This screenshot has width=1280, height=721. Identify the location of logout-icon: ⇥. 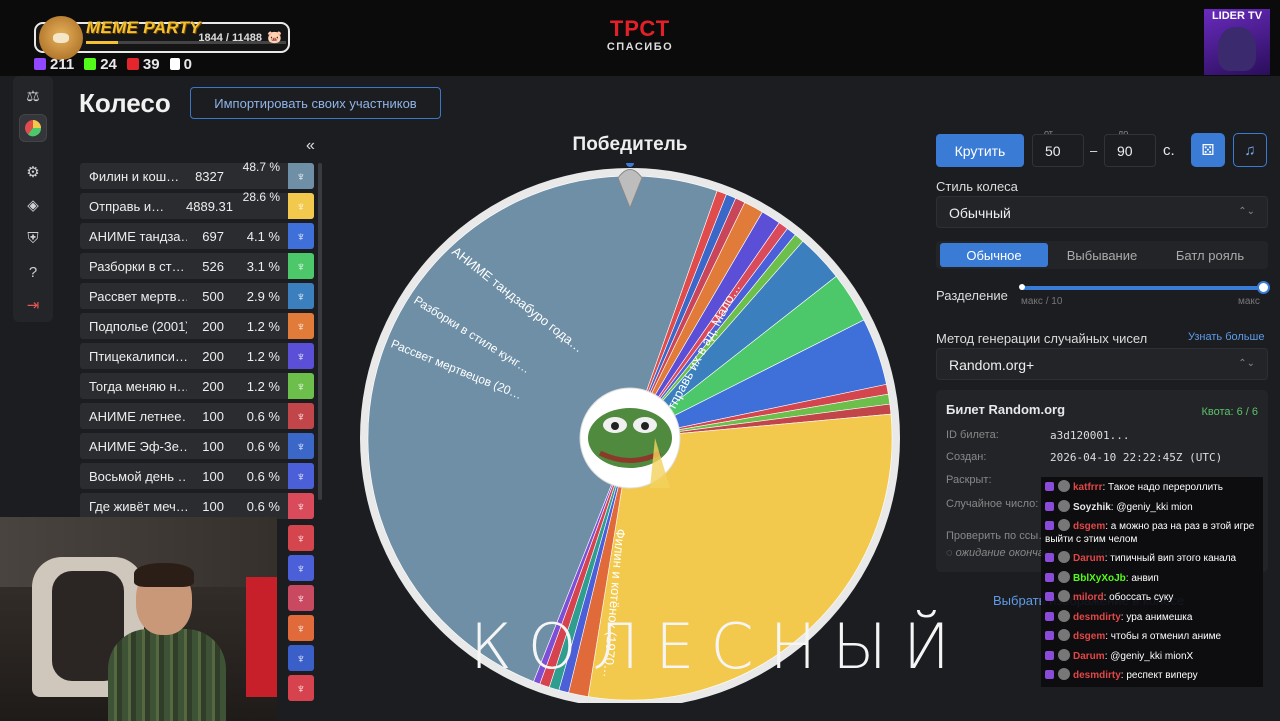
(33, 305).